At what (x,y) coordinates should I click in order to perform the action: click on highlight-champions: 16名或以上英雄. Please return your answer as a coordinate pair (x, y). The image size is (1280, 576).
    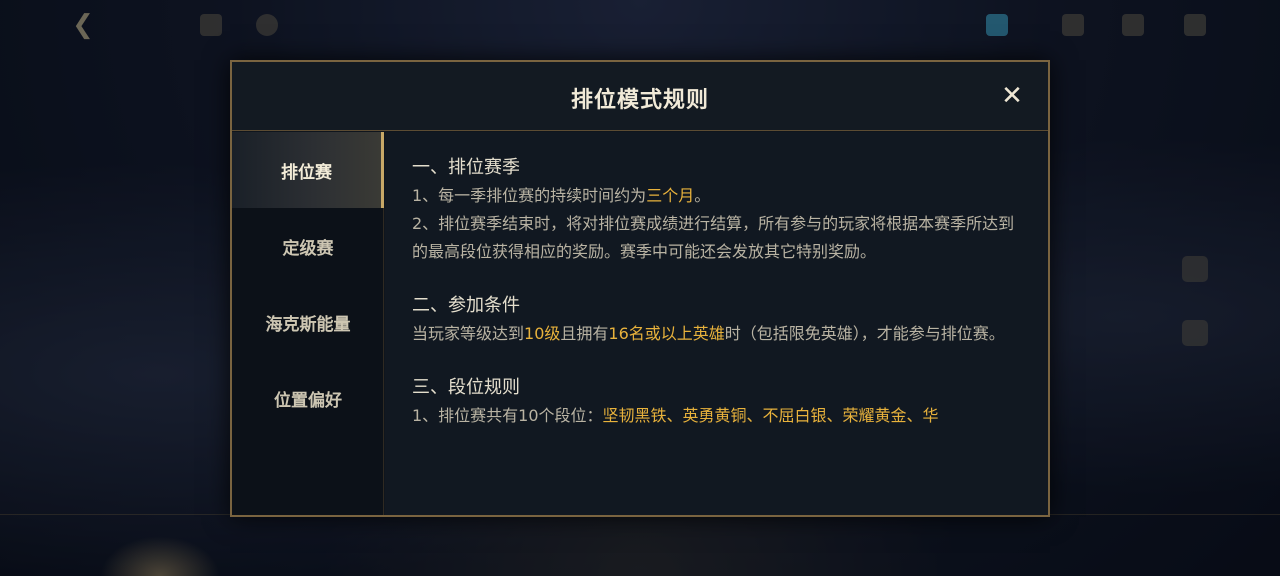
    Looking at the image, I should click on (666, 333).